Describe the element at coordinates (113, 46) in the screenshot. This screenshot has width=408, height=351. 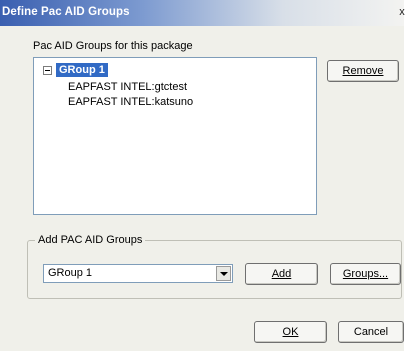
I see `groups-list-label: Pac AID Groups for this package` at that location.